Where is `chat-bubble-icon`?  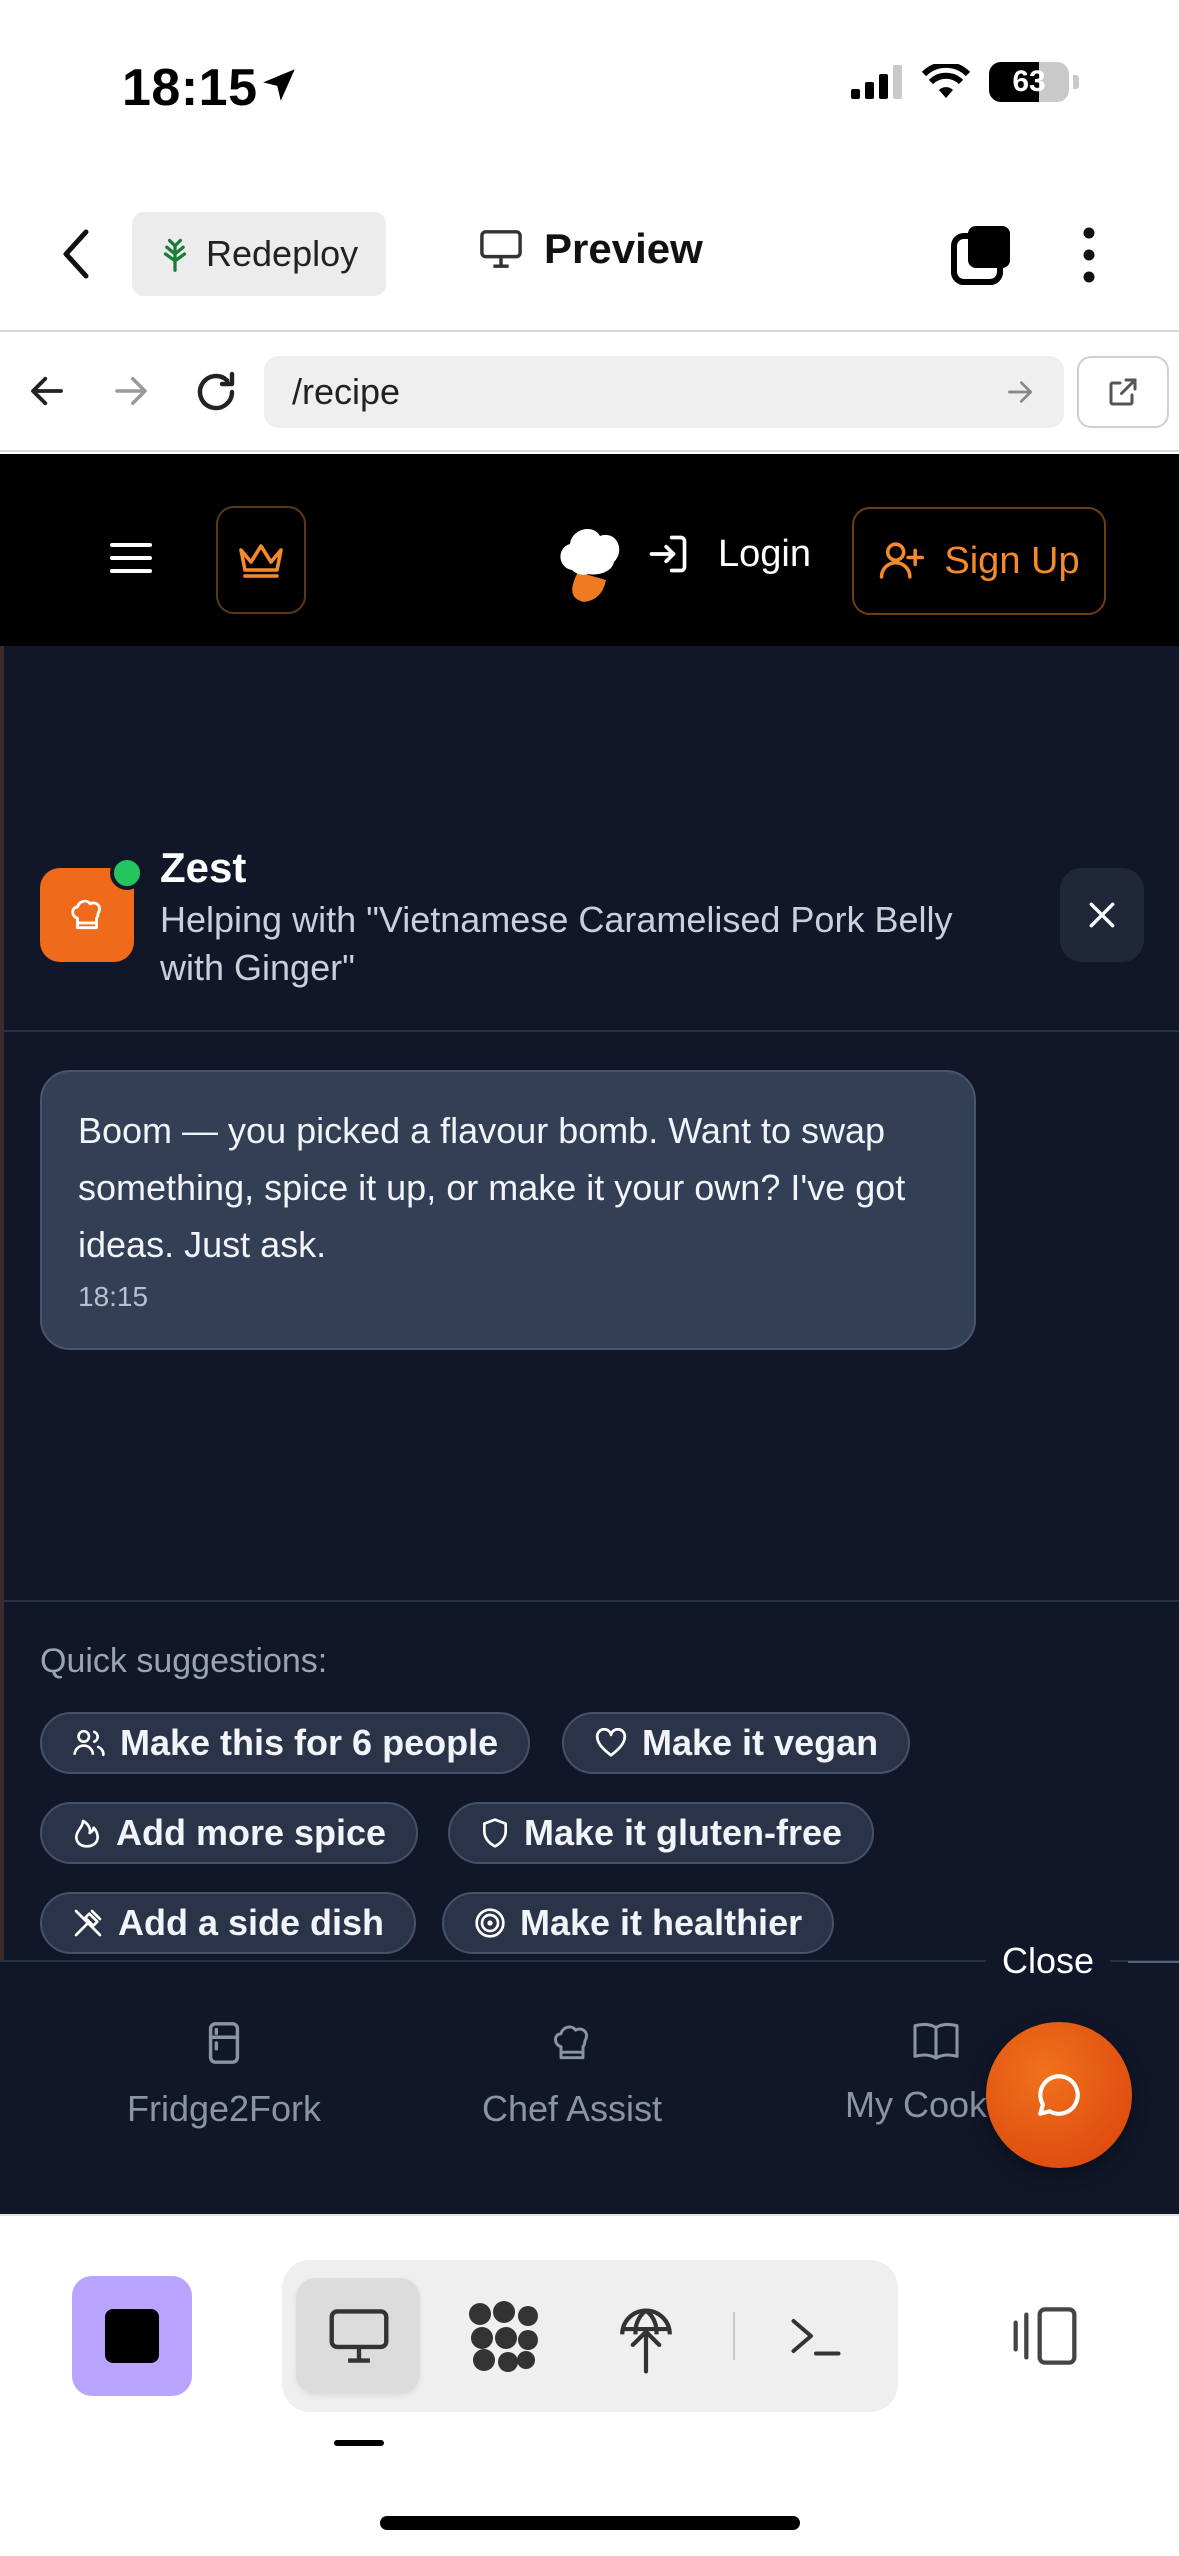 chat-bubble-icon is located at coordinates (1059, 2095).